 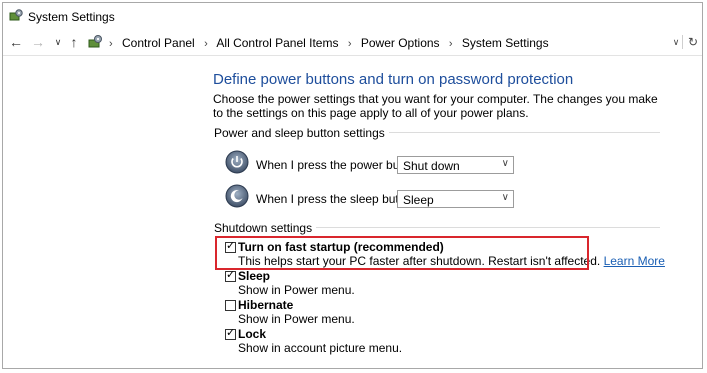 What do you see at coordinates (296, 319) in the screenshot?
I see `hibernate-description: Show in Power menu.` at bounding box center [296, 319].